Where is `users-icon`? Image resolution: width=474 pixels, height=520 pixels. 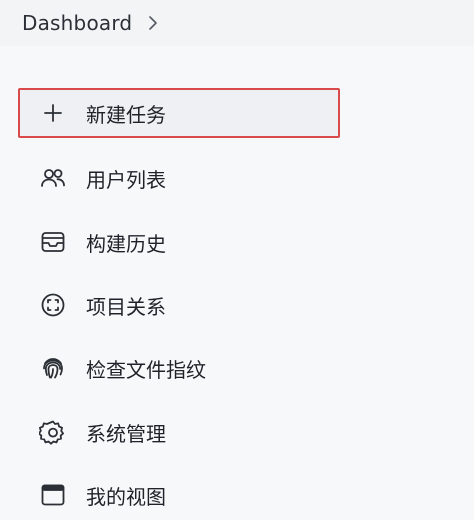 users-icon is located at coordinates (53, 178).